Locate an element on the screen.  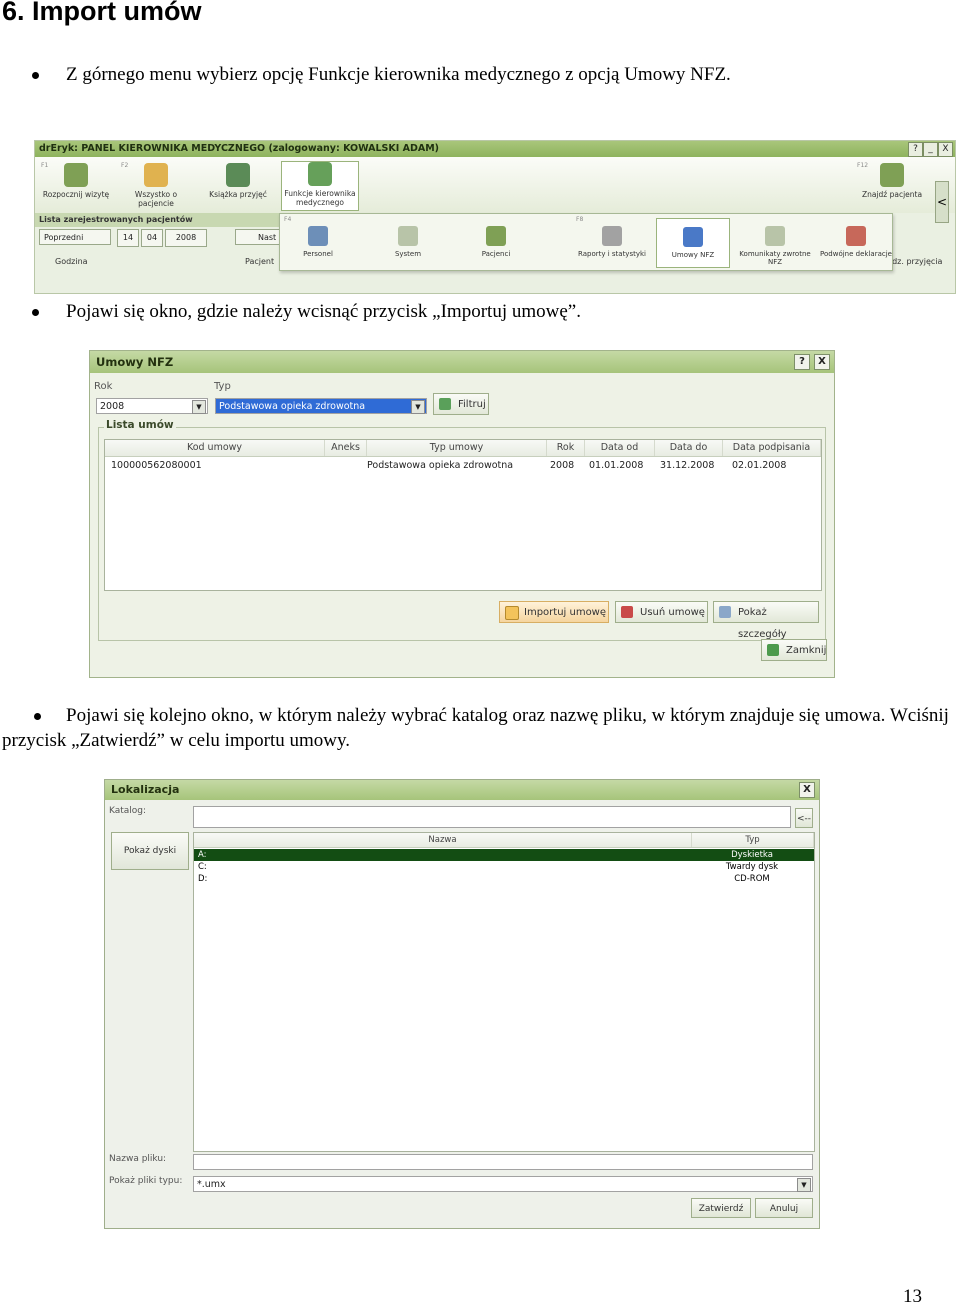
import-contract-button: Importuj umowę is located at coordinates (554, 612).